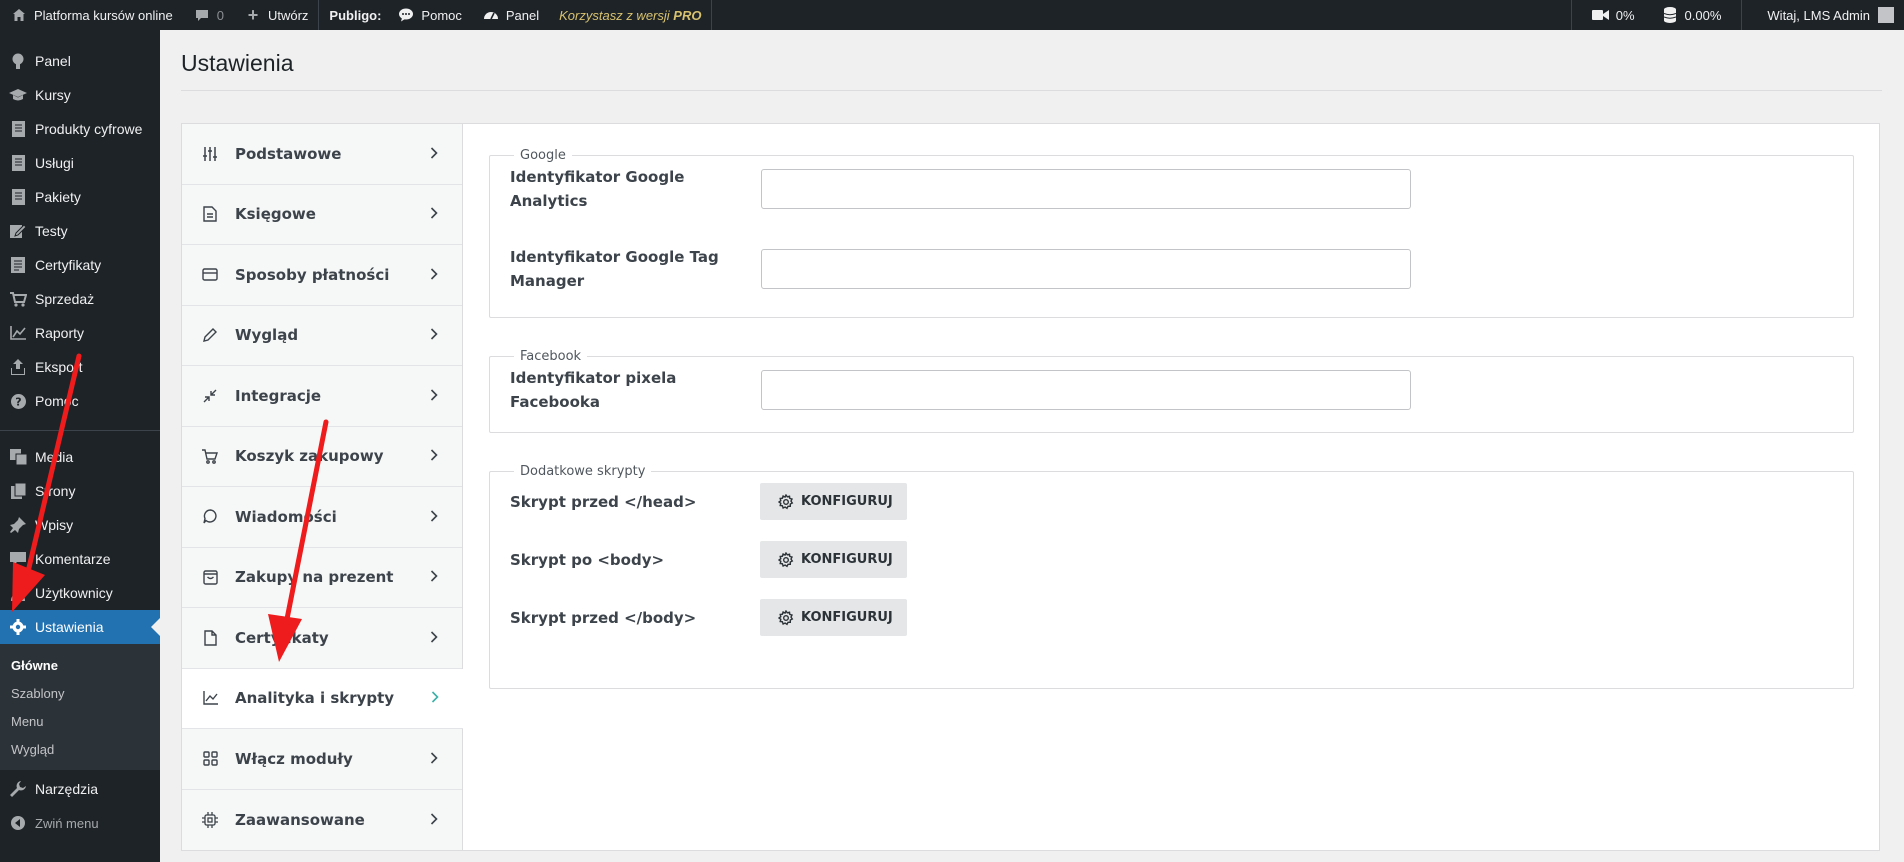 The image size is (1904, 862). I want to click on analytics-icon, so click(210, 698).